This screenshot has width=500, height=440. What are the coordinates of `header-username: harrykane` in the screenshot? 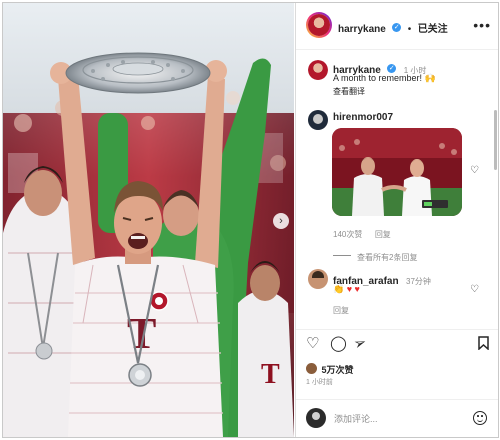 It's located at (362, 29).